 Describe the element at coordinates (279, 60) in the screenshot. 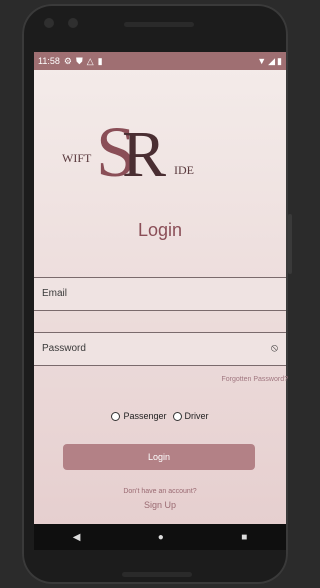

I see `battery-icon: ▮` at that location.